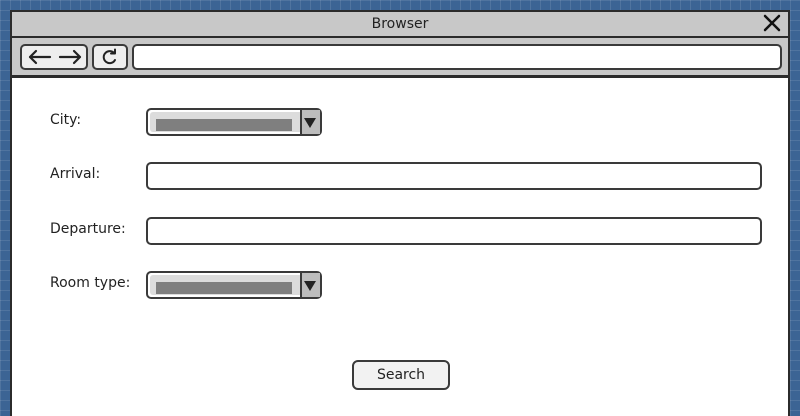 The width and height of the screenshot is (800, 416). Describe the element at coordinates (772, 23) in the screenshot. I see `close-icon` at that location.